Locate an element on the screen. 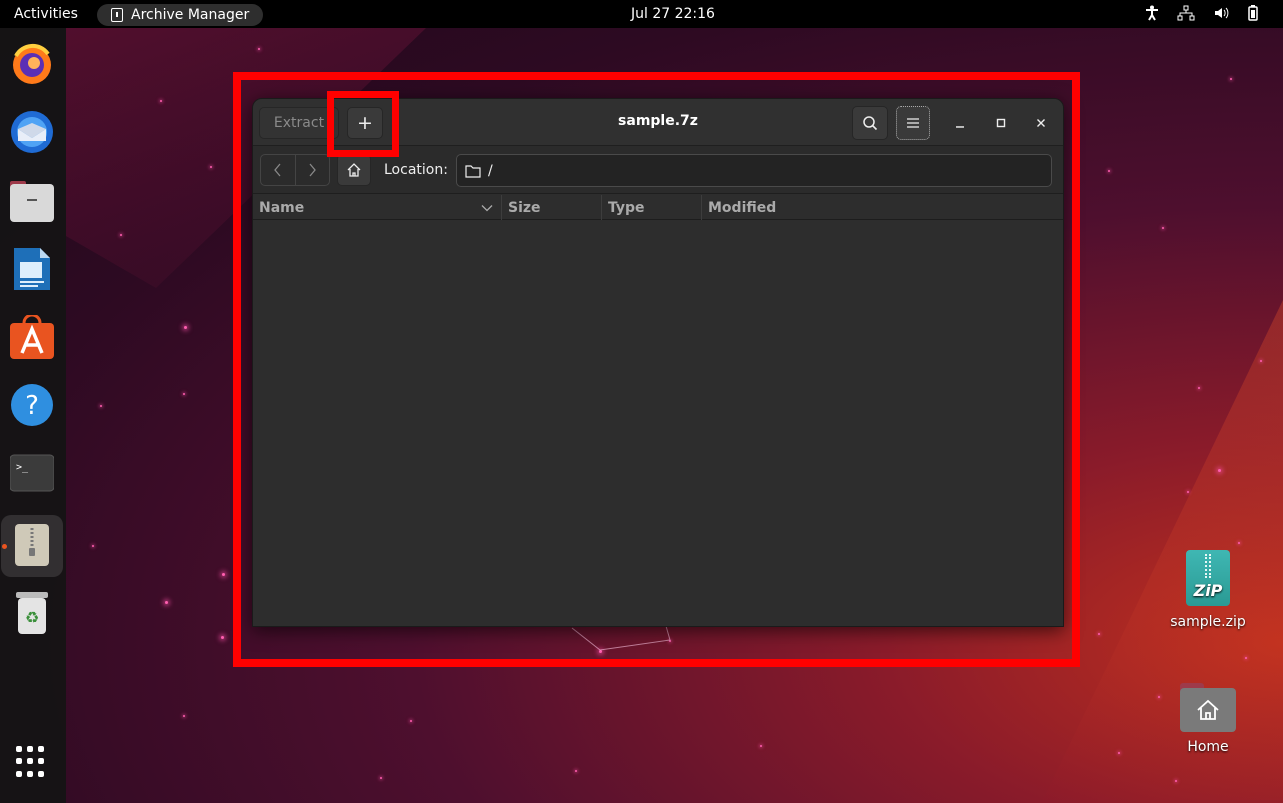  desktop-icon-home: Home is located at coordinates (1208, 719).